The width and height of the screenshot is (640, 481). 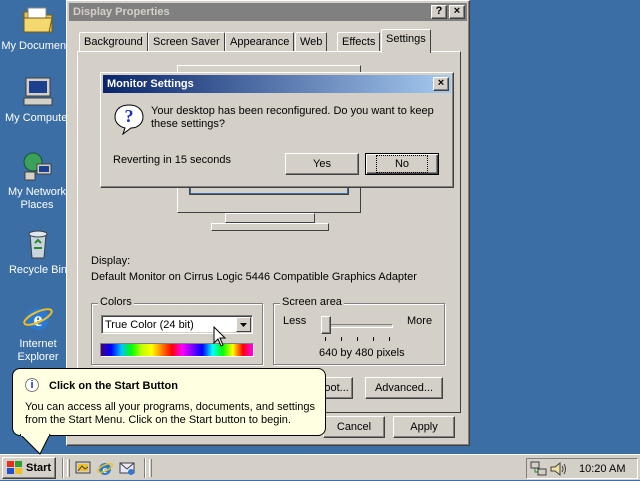 I want to click on colors-dropdown-value: True Color (24 bit), so click(x=149, y=325).